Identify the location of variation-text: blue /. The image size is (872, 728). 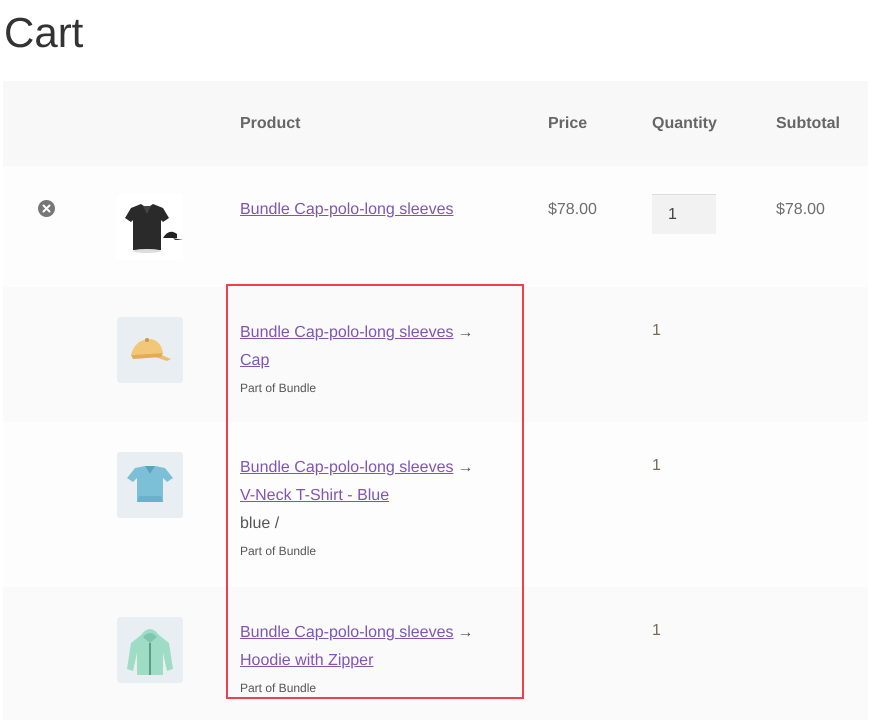
(260, 524).